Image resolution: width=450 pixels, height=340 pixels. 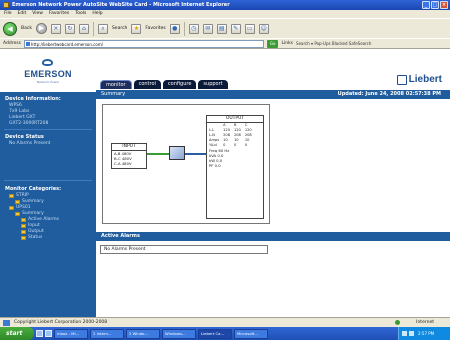 What do you see at coordinates (401, 79) in the screenshot?
I see `liebert-logo-icon` at bounding box center [401, 79].